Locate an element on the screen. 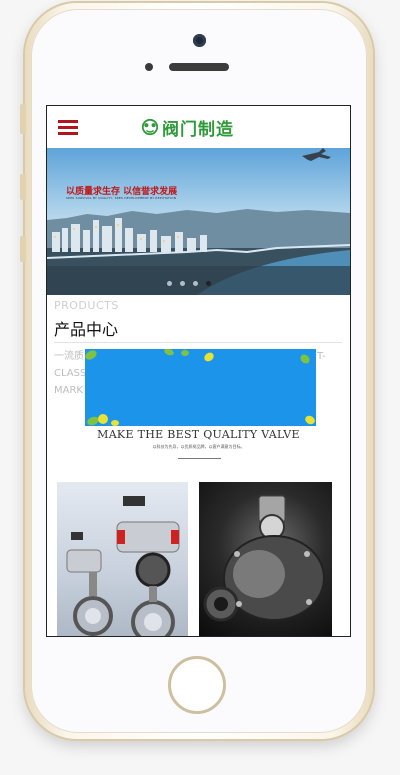 This screenshot has width=400, height=775. proximity-sensor is located at coordinates (149, 67).